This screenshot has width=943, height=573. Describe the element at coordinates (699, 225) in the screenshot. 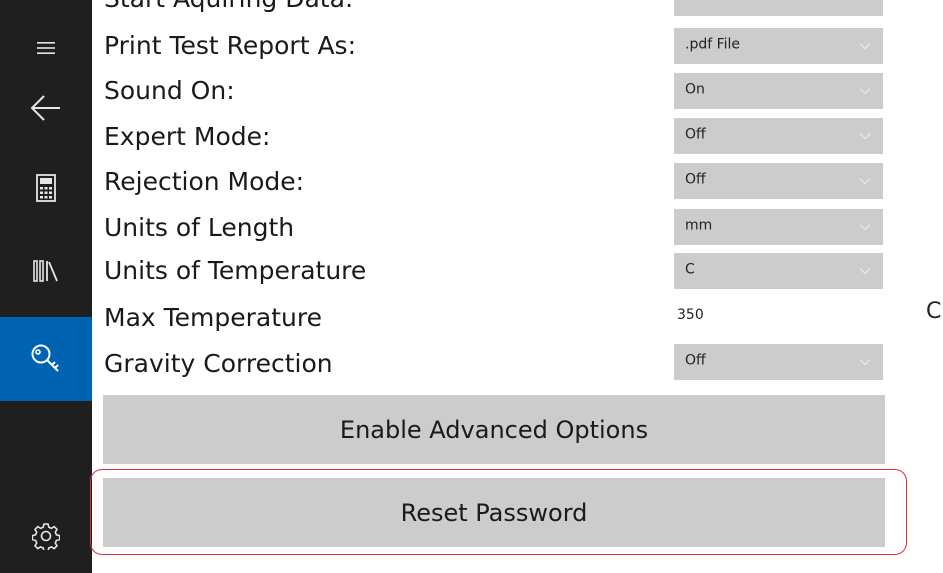

I see `units-length-value: mm` at that location.